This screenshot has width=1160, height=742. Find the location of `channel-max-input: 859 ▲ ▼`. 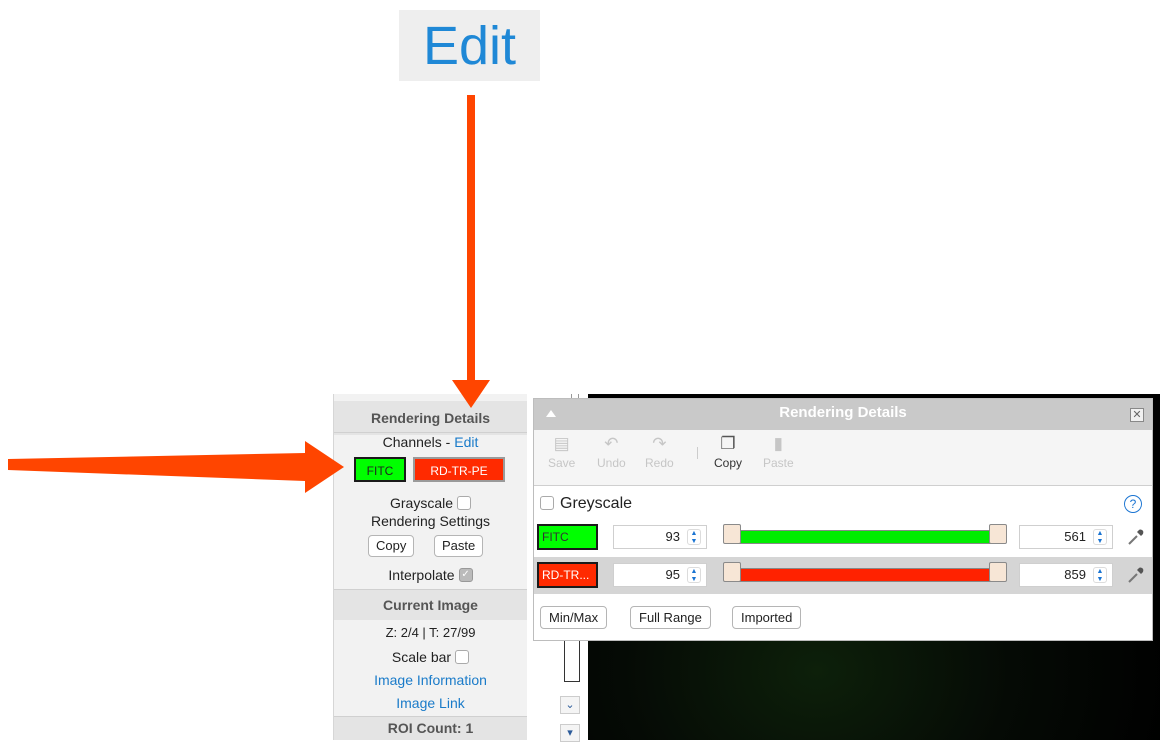

channel-max-input: 859 ▲ ▼ is located at coordinates (1066, 575).